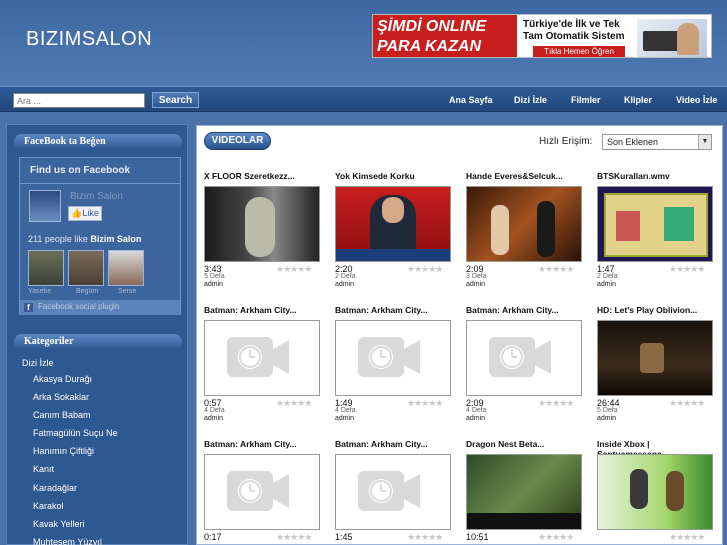 The width and height of the screenshot is (727, 545). Describe the element at coordinates (89, 39) in the screenshot. I see `site-logo: BIZIMSALON` at that location.